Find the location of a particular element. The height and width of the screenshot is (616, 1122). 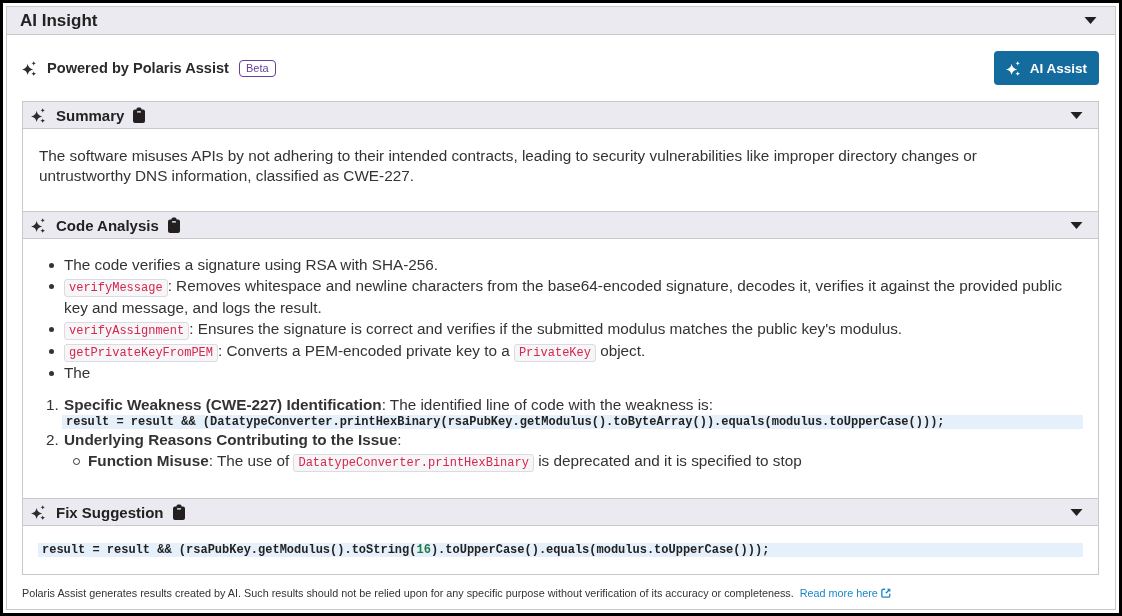

list-text: Underlying Reasons Contributing to the Issue: is located at coordinates (233, 440).